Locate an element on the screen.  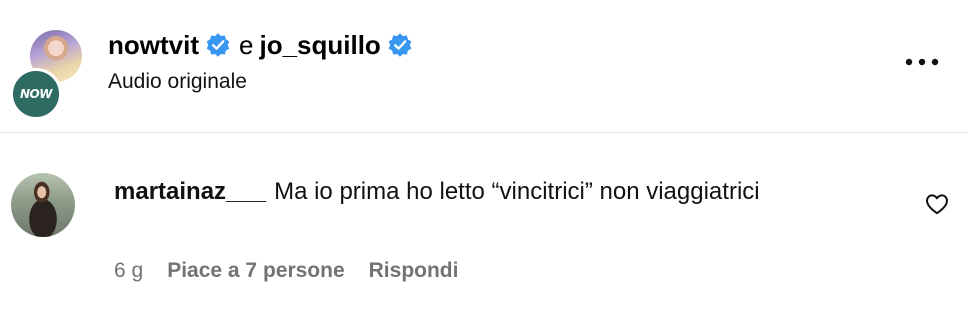
now-logo: NOW is located at coordinates (36, 94).